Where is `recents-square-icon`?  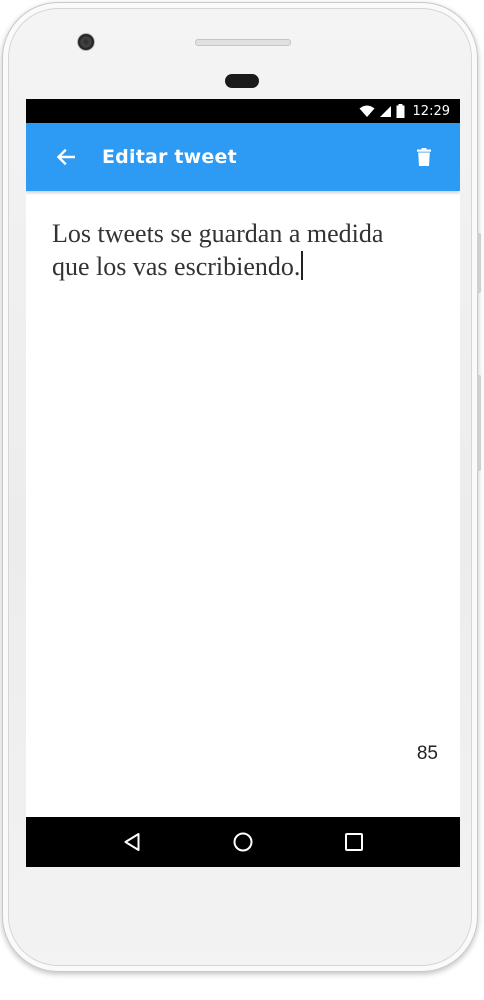
recents-square-icon is located at coordinates (354, 842).